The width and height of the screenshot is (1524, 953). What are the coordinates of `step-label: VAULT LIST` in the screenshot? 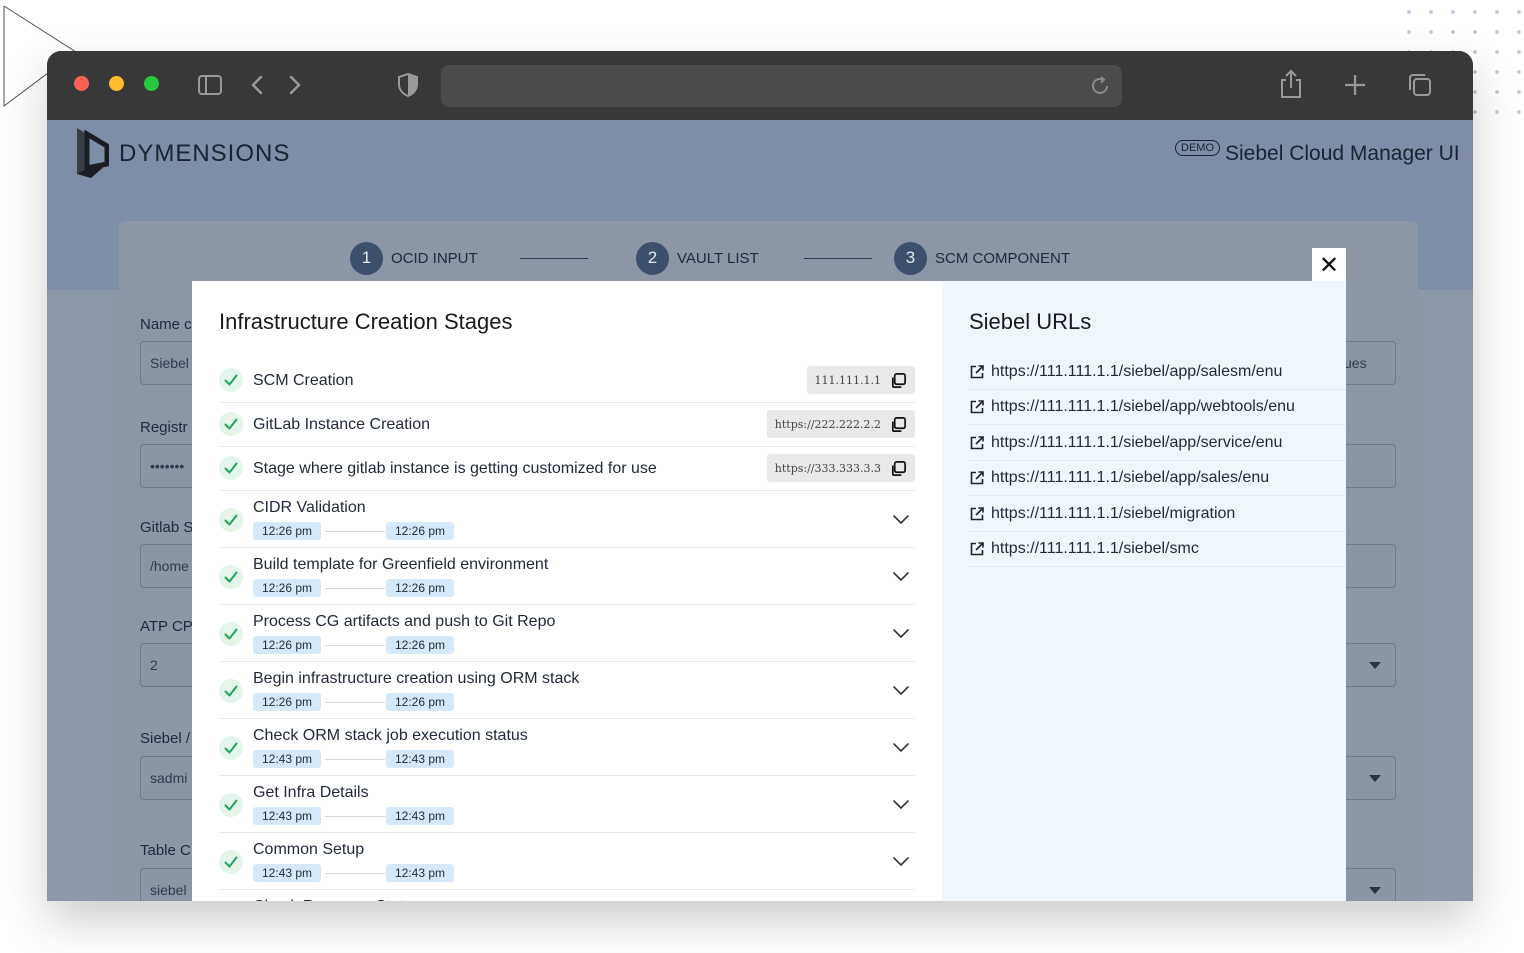 It's located at (718, 258).